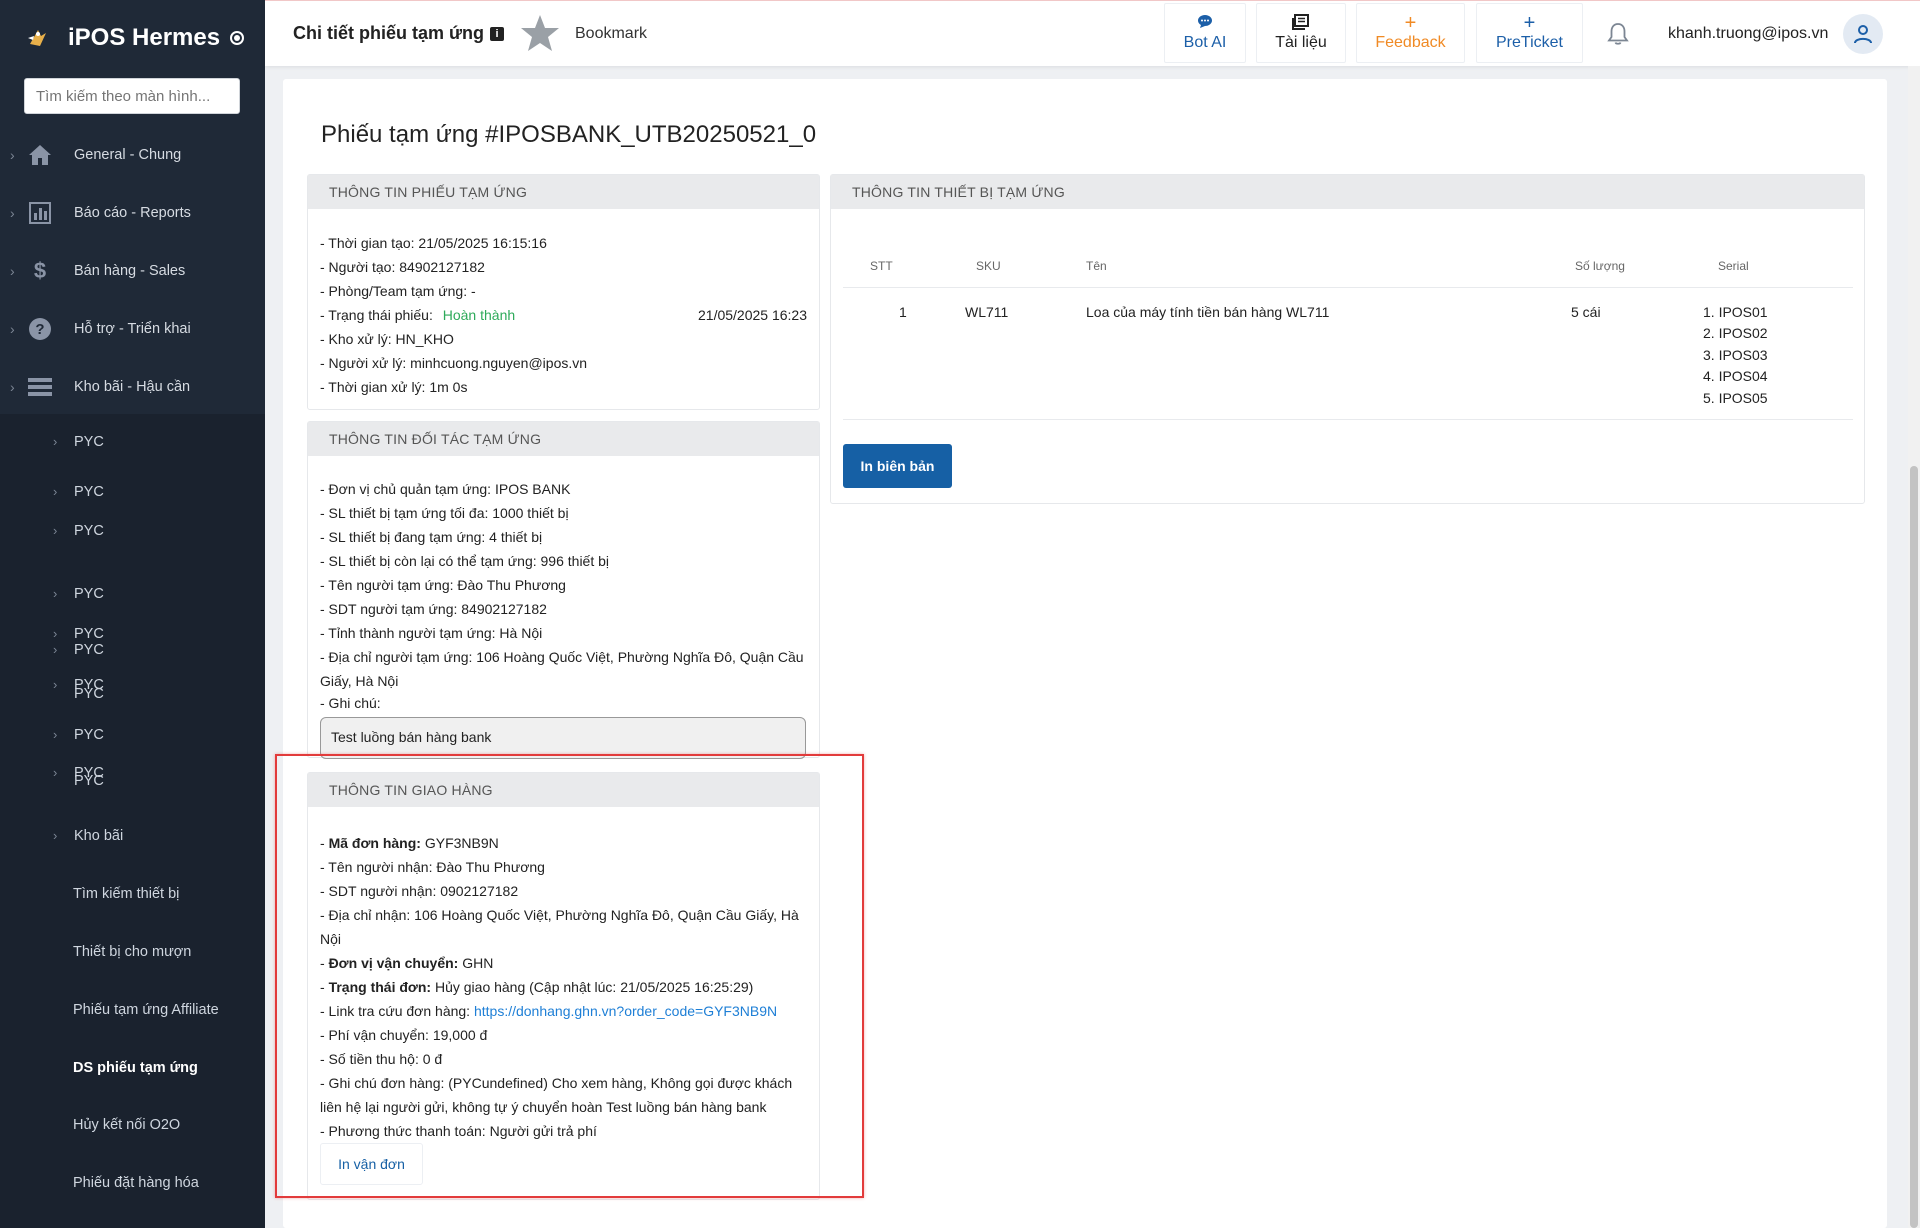  I want to click on sidebar-item-reports: › Báo cáo - Reports, so click(132, 213).